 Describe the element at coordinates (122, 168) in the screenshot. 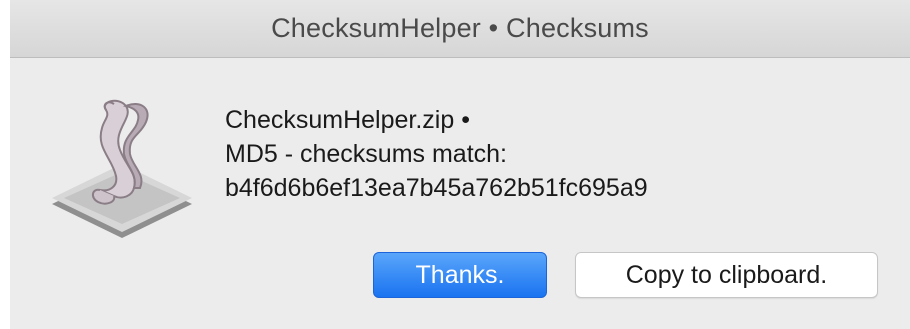

I see `script-scroll-icon` at that location.